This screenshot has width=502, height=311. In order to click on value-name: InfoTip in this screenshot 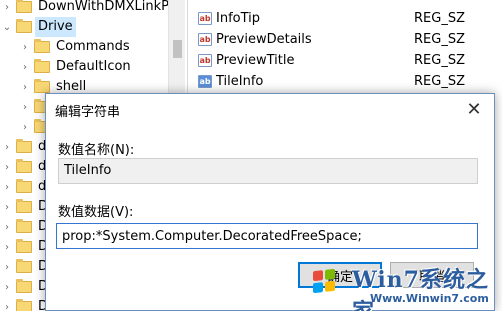, I will do `click(238, 18)`.